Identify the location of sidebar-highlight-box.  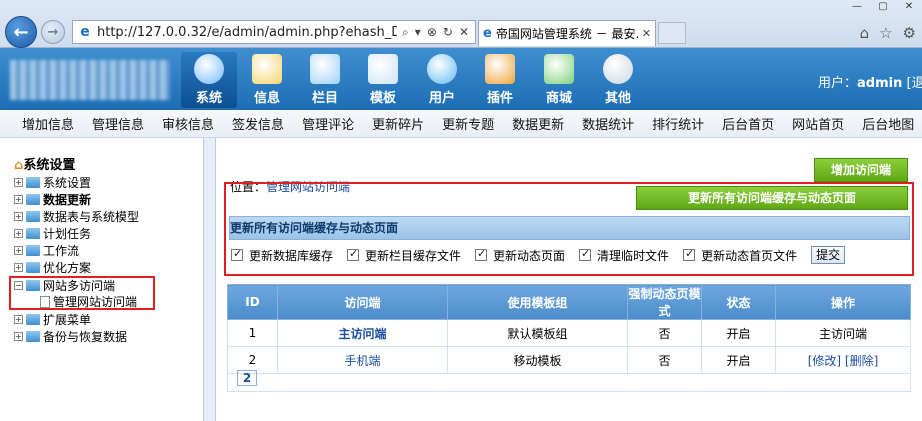
(82, 293).